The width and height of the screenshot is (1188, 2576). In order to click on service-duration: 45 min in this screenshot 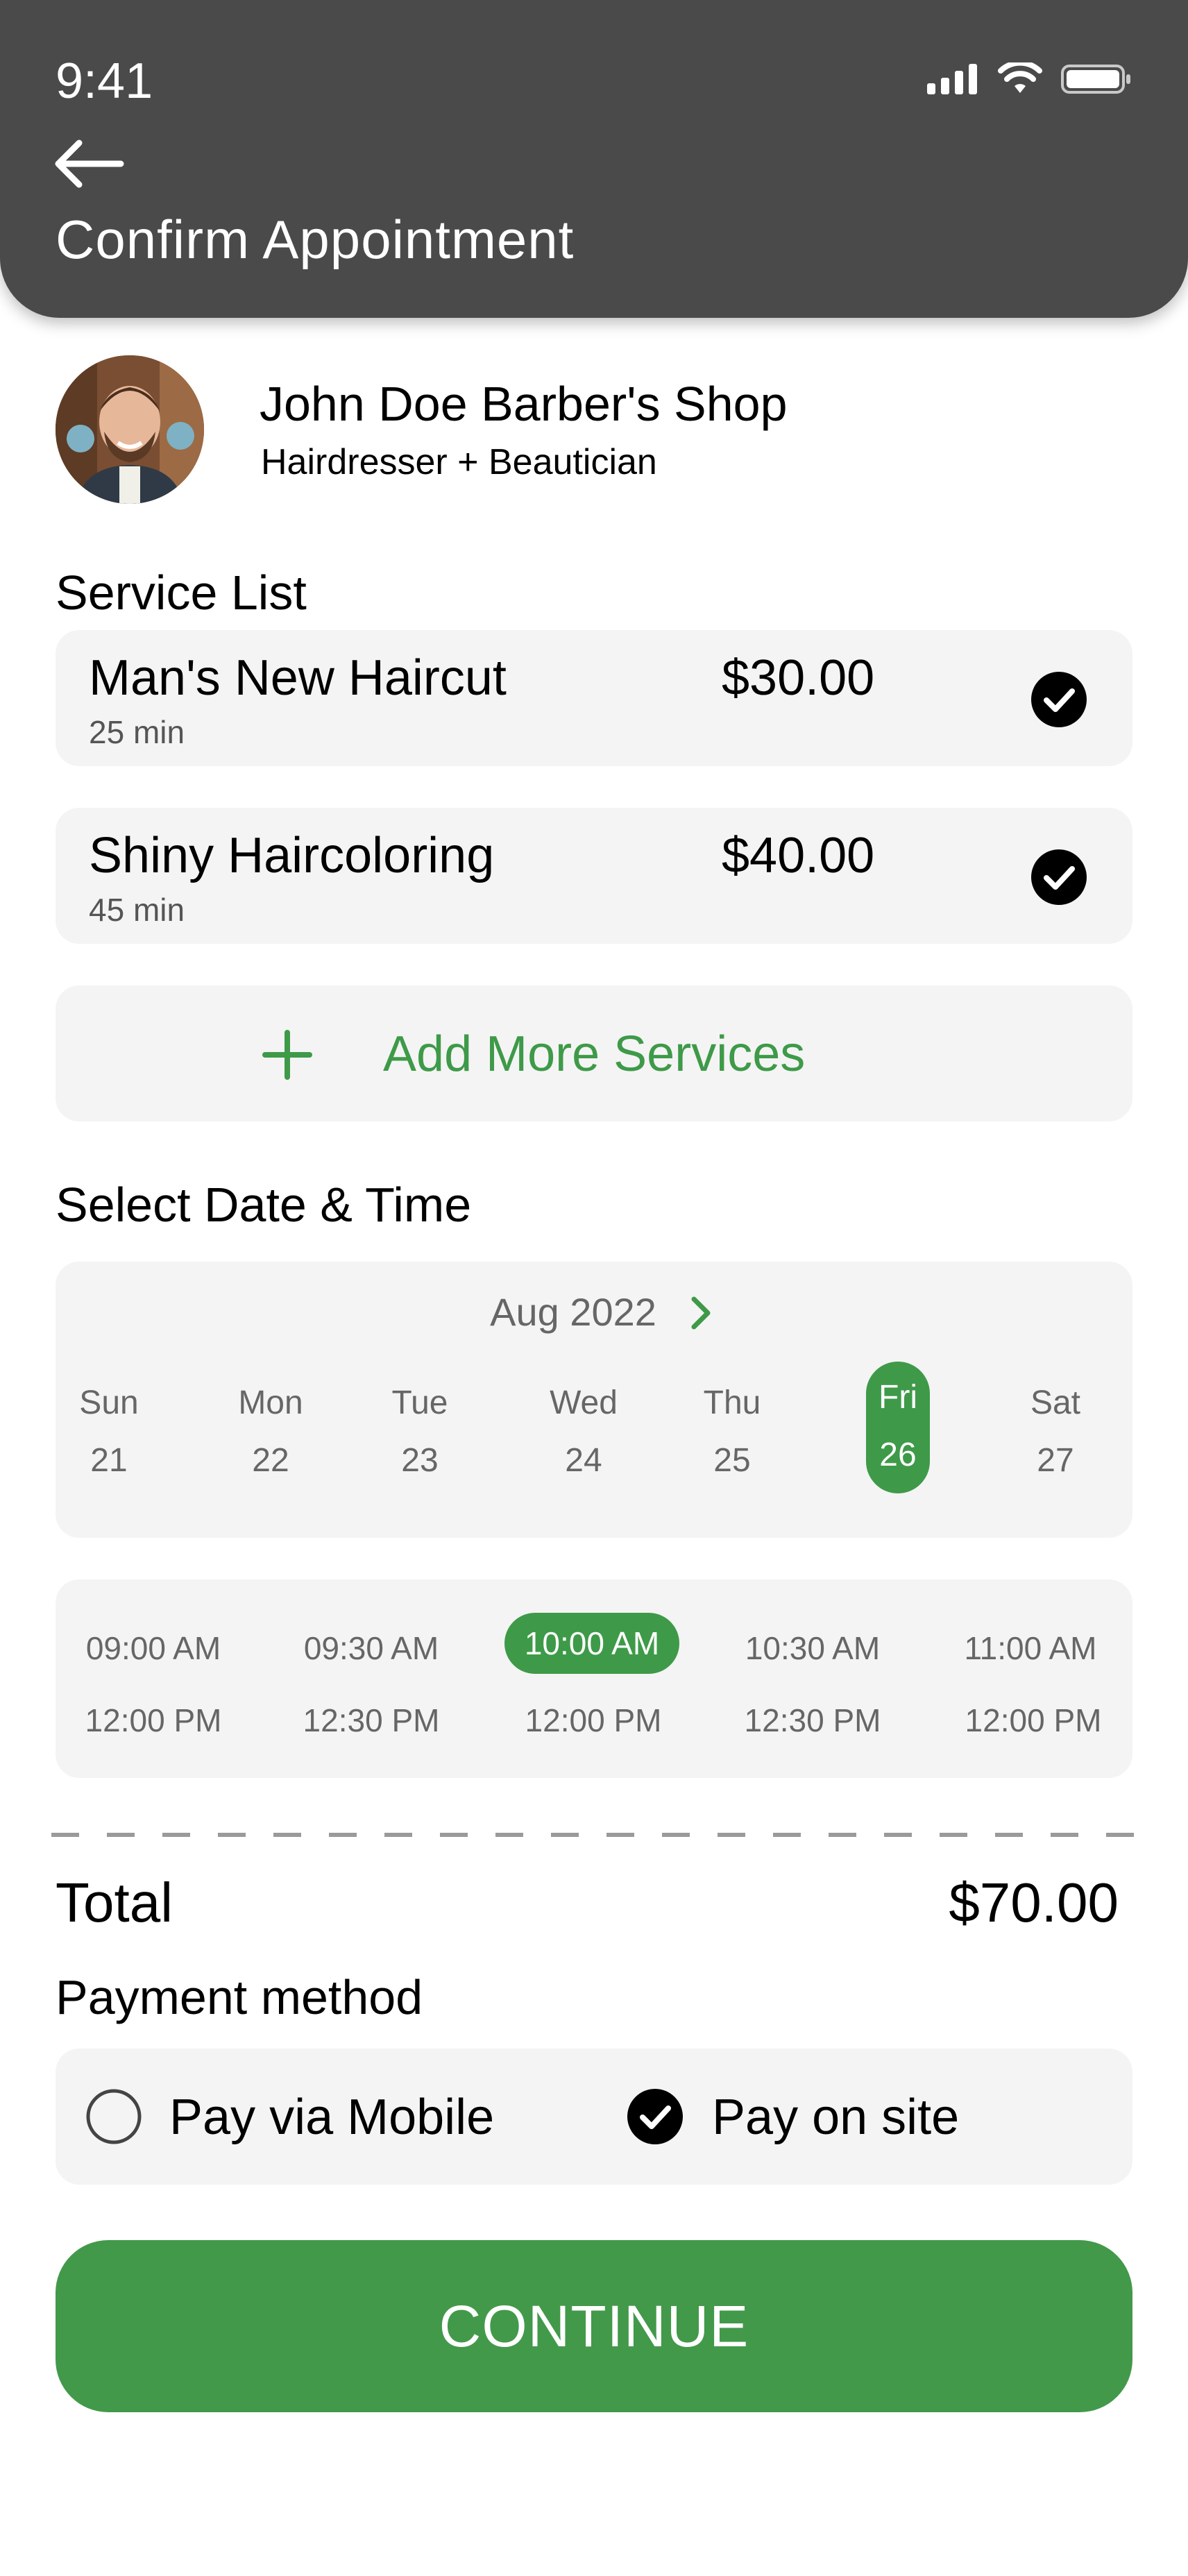, I will do `click(137, 910)`.